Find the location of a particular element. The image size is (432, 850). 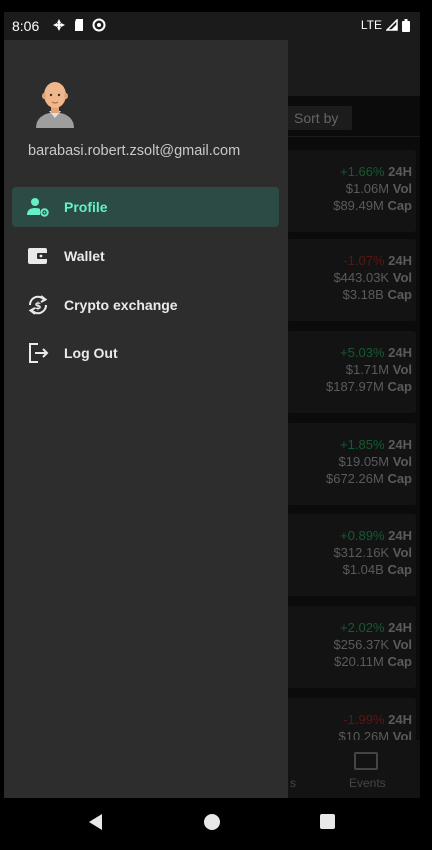

sync-icon is located at coordinates (99, 25).